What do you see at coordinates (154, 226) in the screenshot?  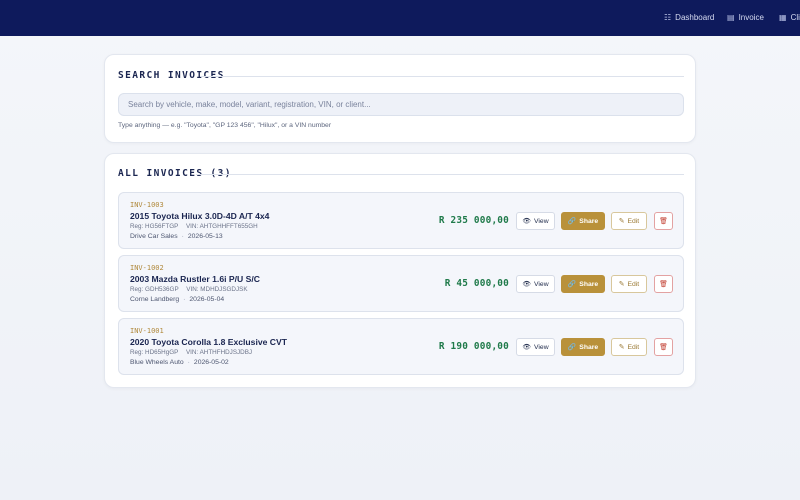 I see `invoice-registration: Reg: HG56FTGP` at bounding box center [154, 226].